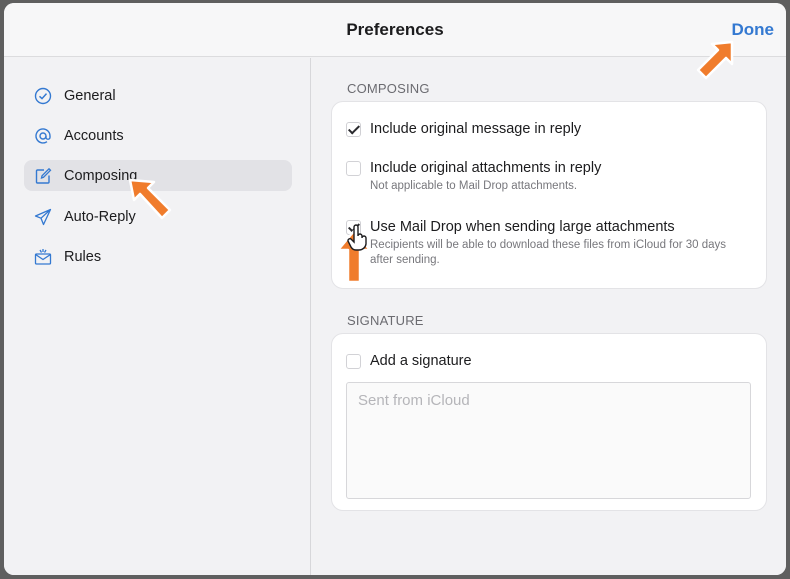 Image resolution: width=790 pixels, height=579 pixels. I want to click on option-label: Include original attachments in reply, so click(486, 168).